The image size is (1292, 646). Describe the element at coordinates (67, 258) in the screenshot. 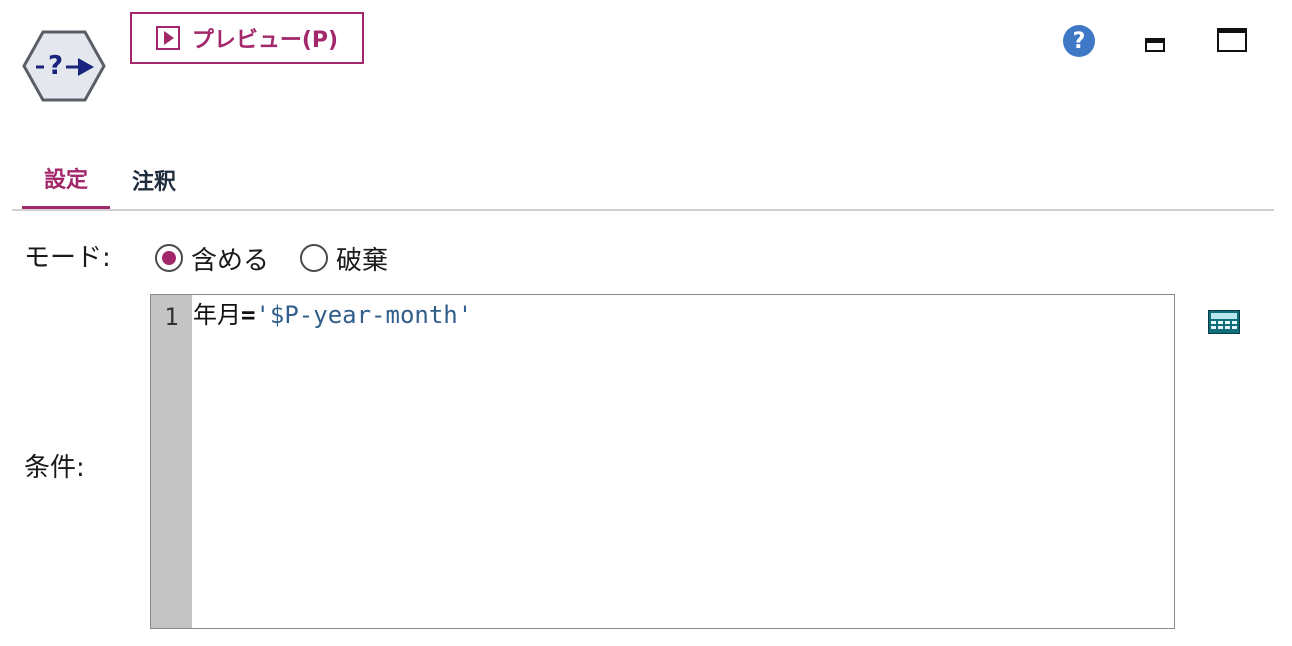

I see `mode-label: モード:` at that location.